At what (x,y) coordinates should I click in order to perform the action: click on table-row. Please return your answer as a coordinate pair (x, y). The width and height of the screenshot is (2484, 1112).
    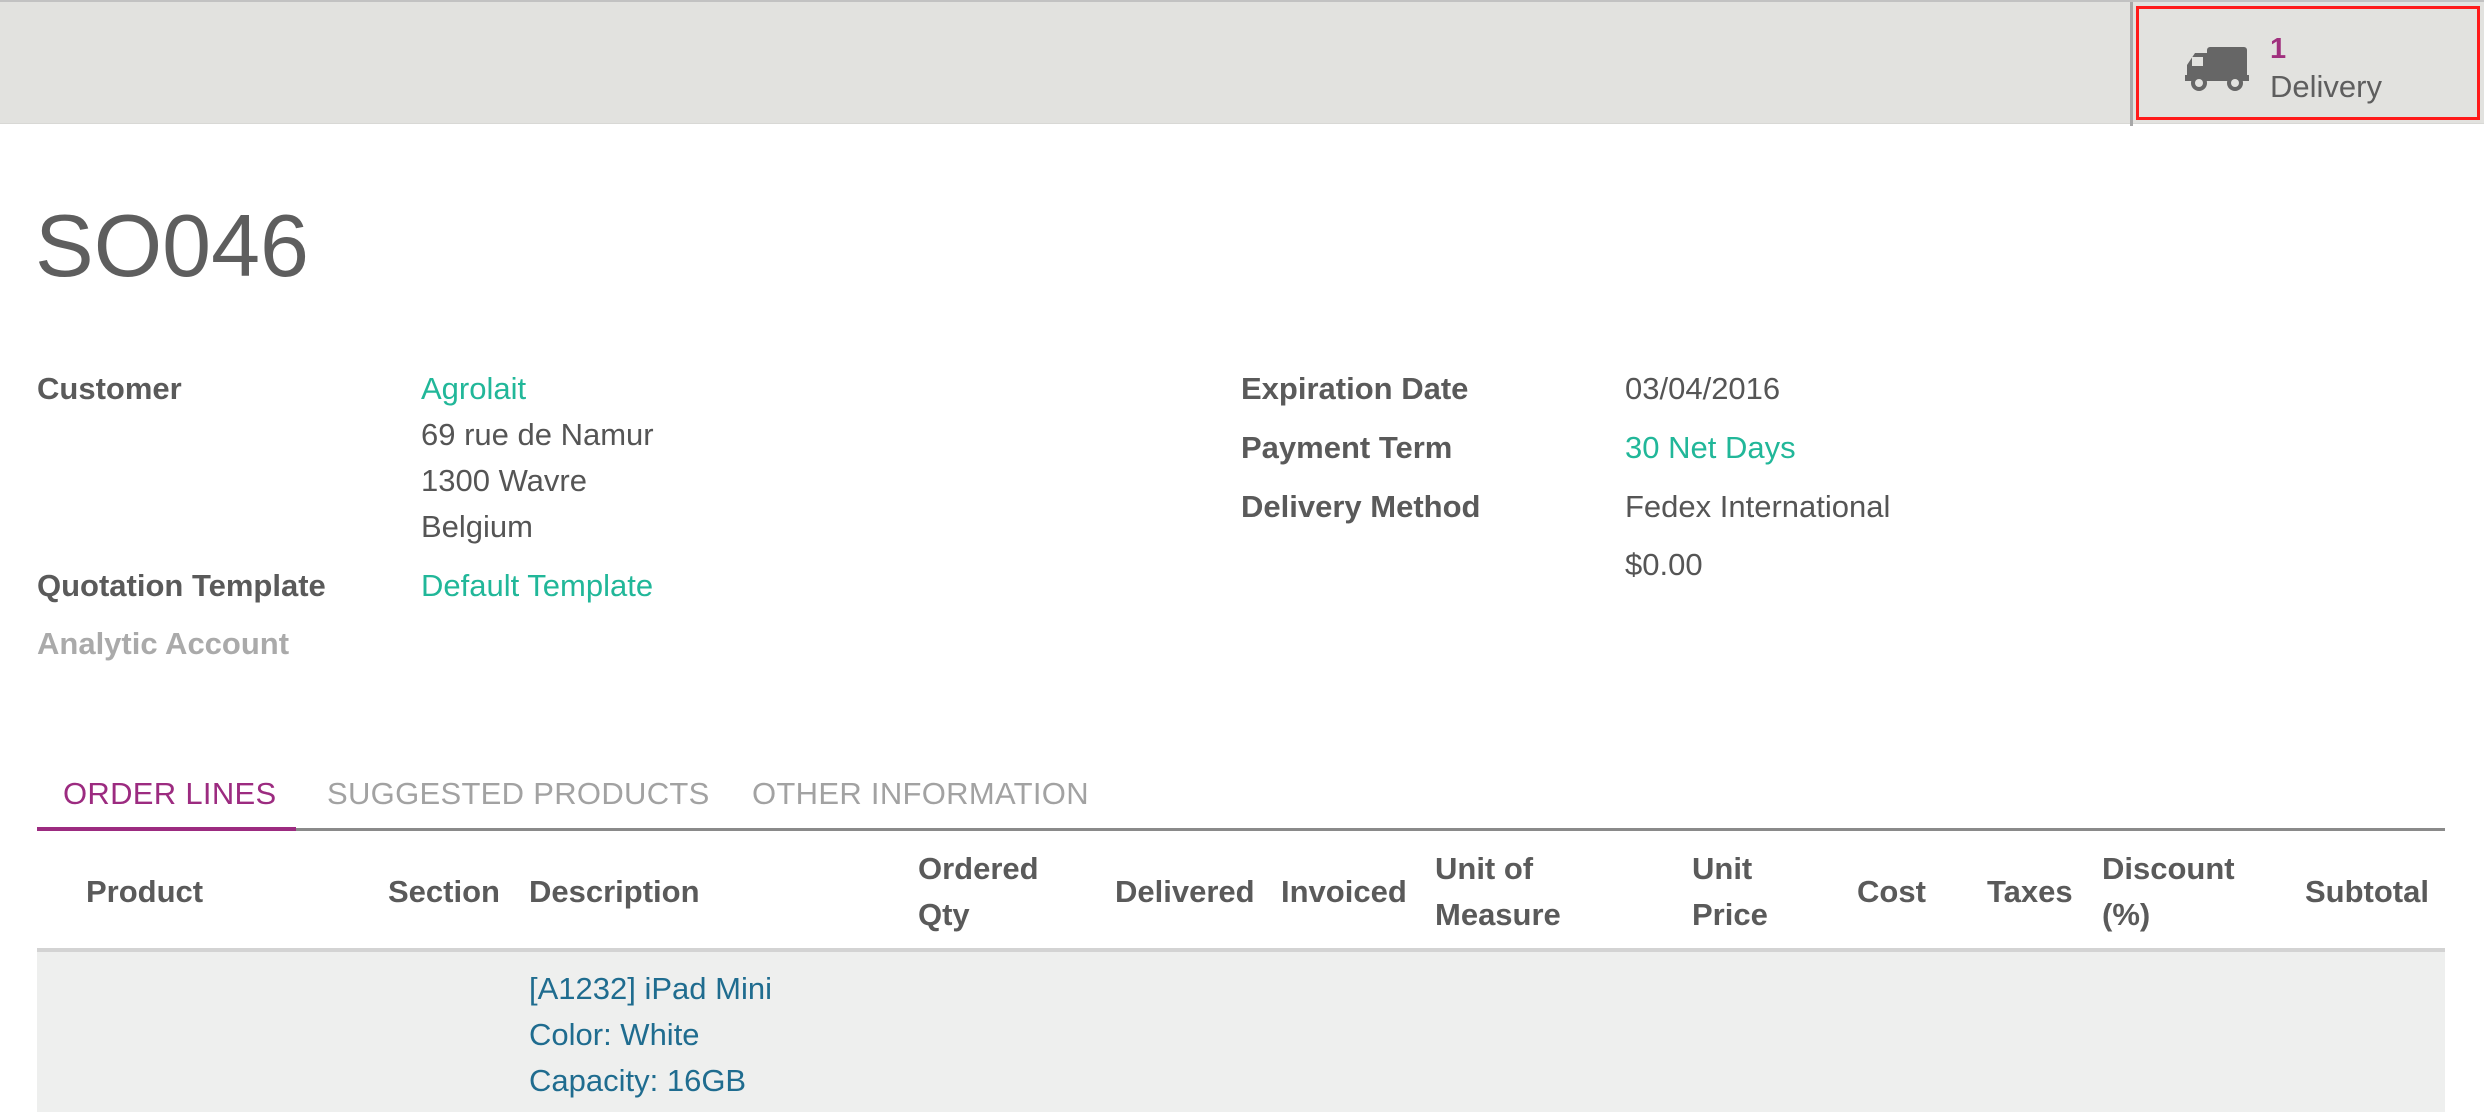
    Looking at the image, I should click on (1241, 1032).